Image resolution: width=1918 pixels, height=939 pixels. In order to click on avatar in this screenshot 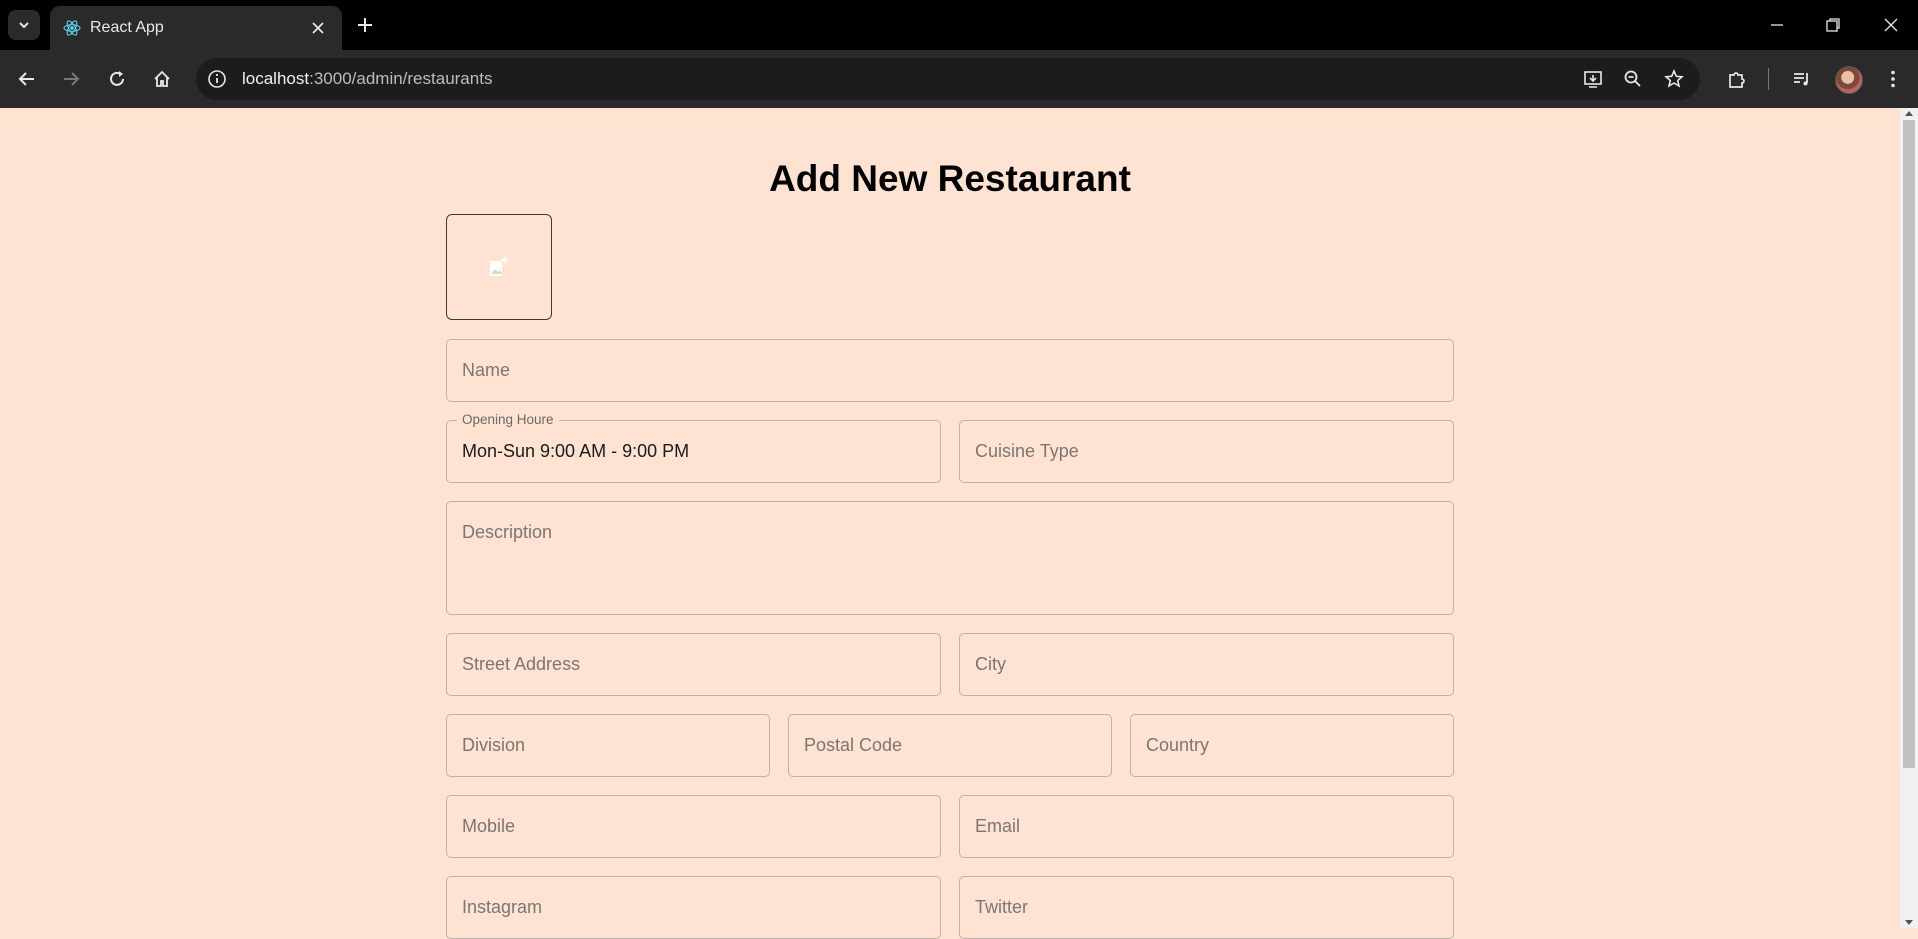, I will do `click(1849, 80)`.